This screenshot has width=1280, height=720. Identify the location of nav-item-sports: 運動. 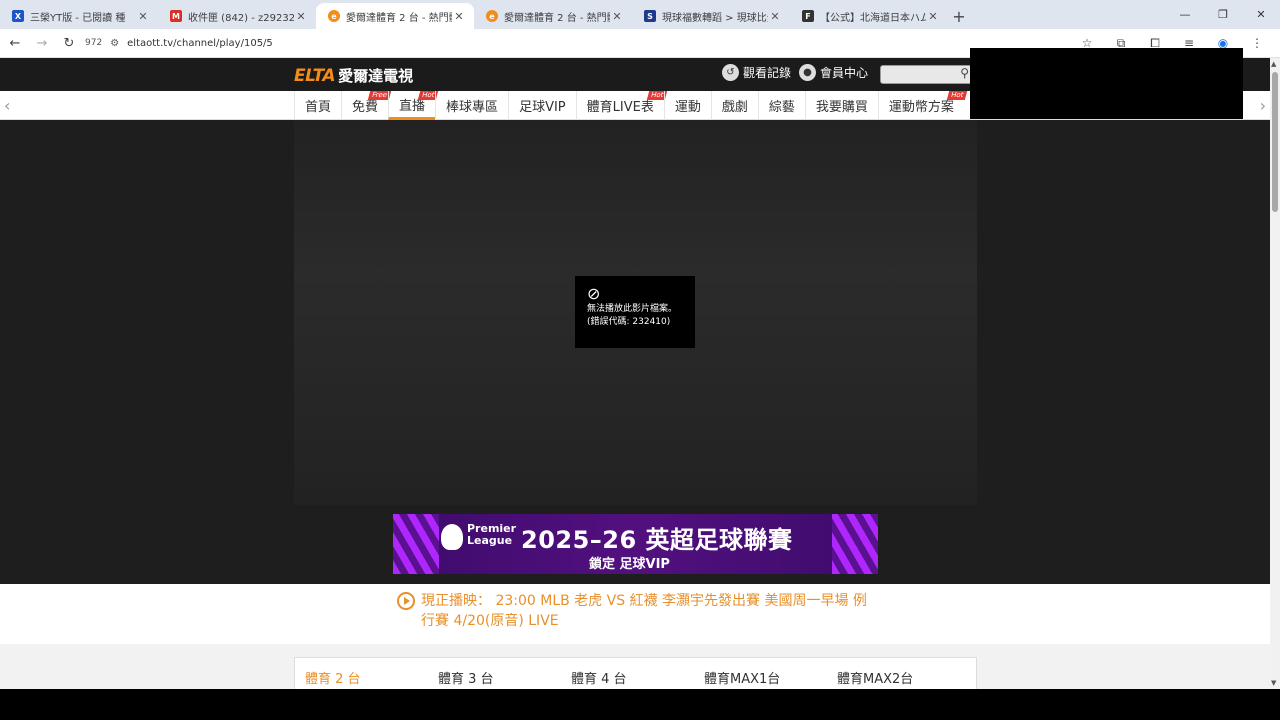
(687, 105).